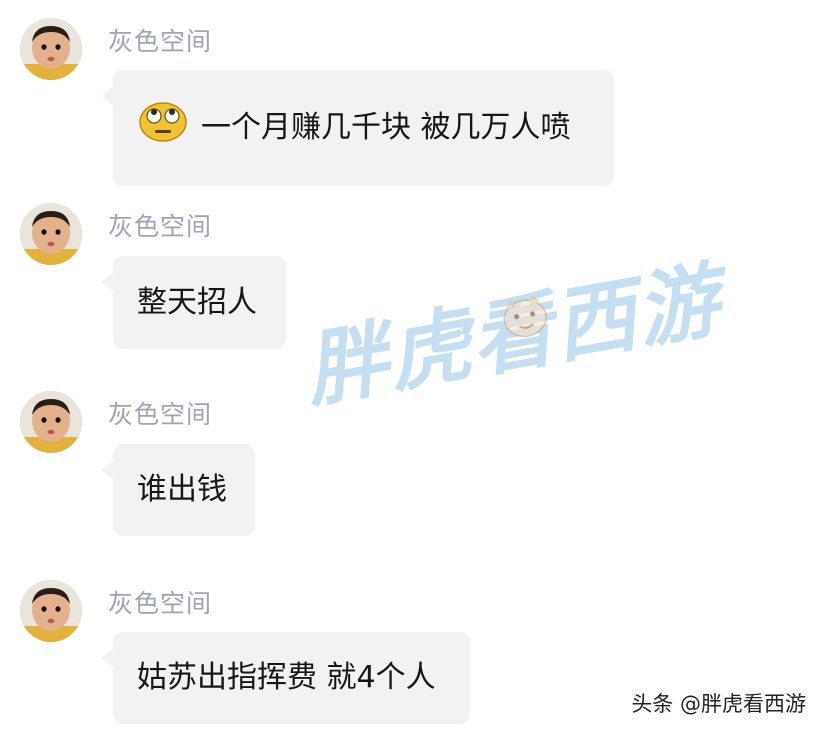 This screenshot has width=824, height=734. I want to click on message-bubble: 整天招人, so click(193, 302).